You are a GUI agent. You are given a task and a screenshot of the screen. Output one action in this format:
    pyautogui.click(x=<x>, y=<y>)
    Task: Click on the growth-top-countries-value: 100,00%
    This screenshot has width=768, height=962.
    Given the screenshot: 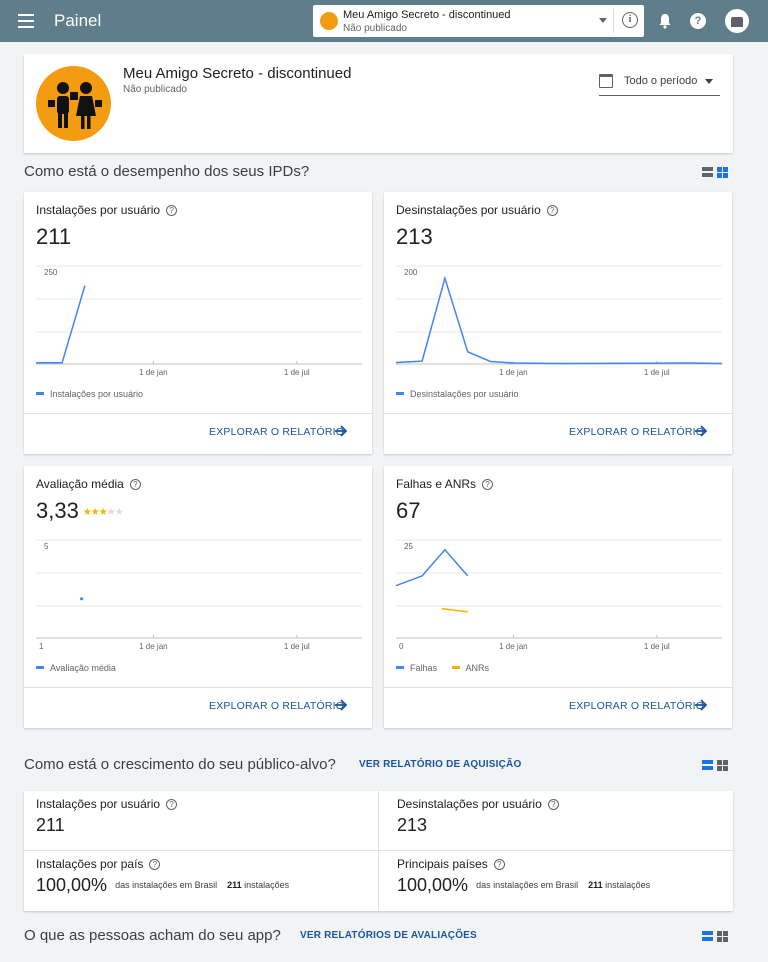 What is the action you would take?
    pyautogui.click(x=433, y=885)
    